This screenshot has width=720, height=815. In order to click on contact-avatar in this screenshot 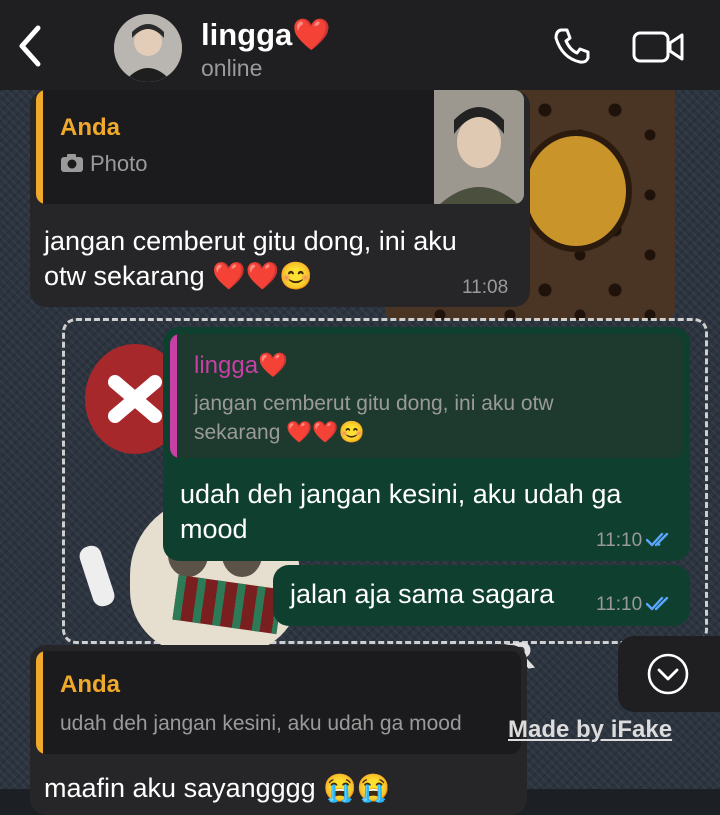, I will do `click(148, 48)`.